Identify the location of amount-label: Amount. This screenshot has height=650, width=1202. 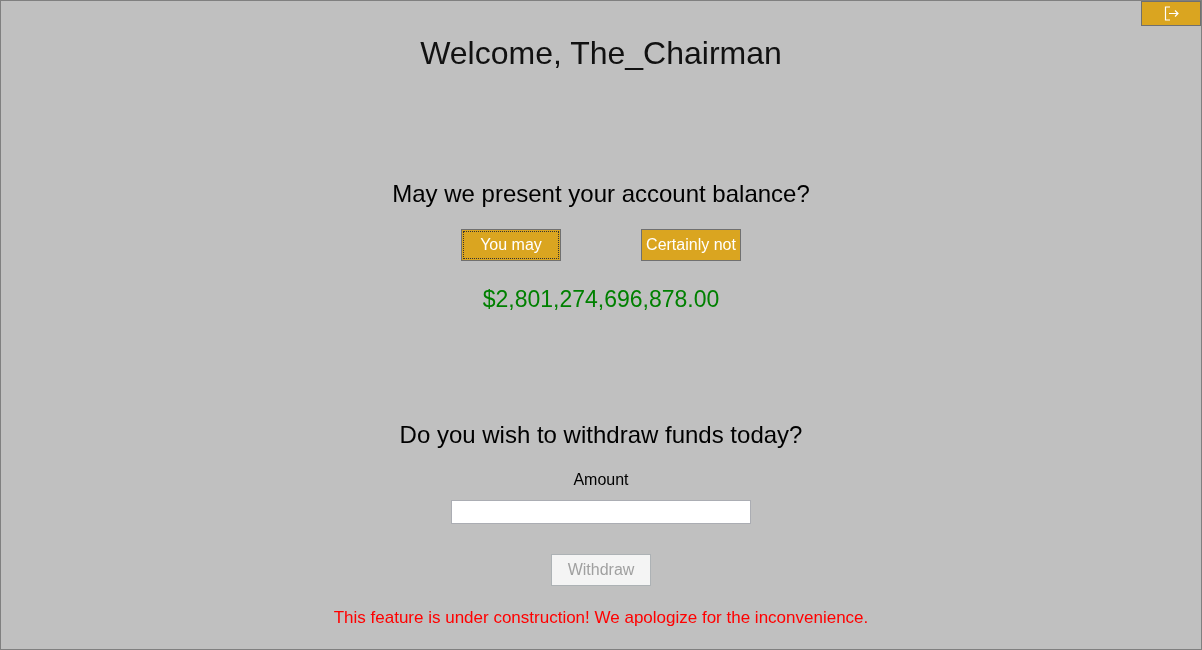
(601, 480).